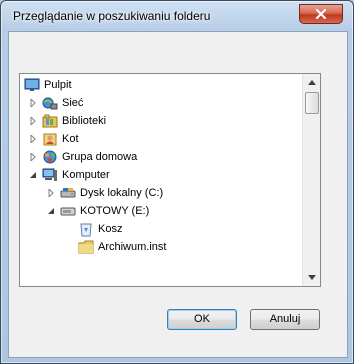 The image size is (354, 364). What do you see at coordinates (84, 121) in the screenshot?
I see `tree-item-label: Biblioteki` at bounding box center [84, 121].